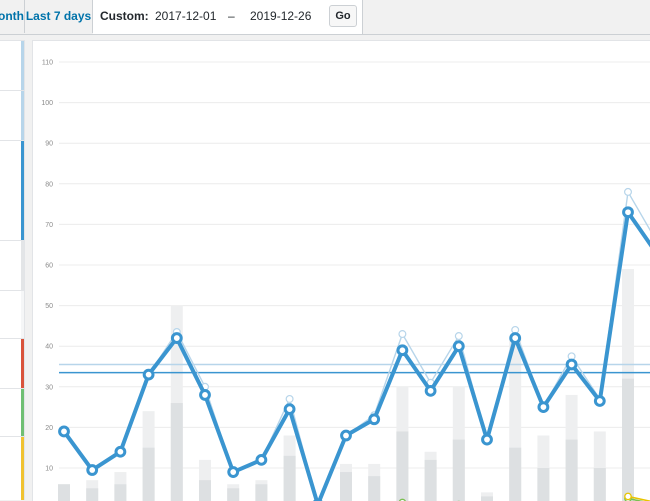 The height and width of the screenshot is (501, 650). What do you see at coordinates (49, 347) in the screenshot?
I see `y-tick-label: 40` at bounding box center [49, 347].